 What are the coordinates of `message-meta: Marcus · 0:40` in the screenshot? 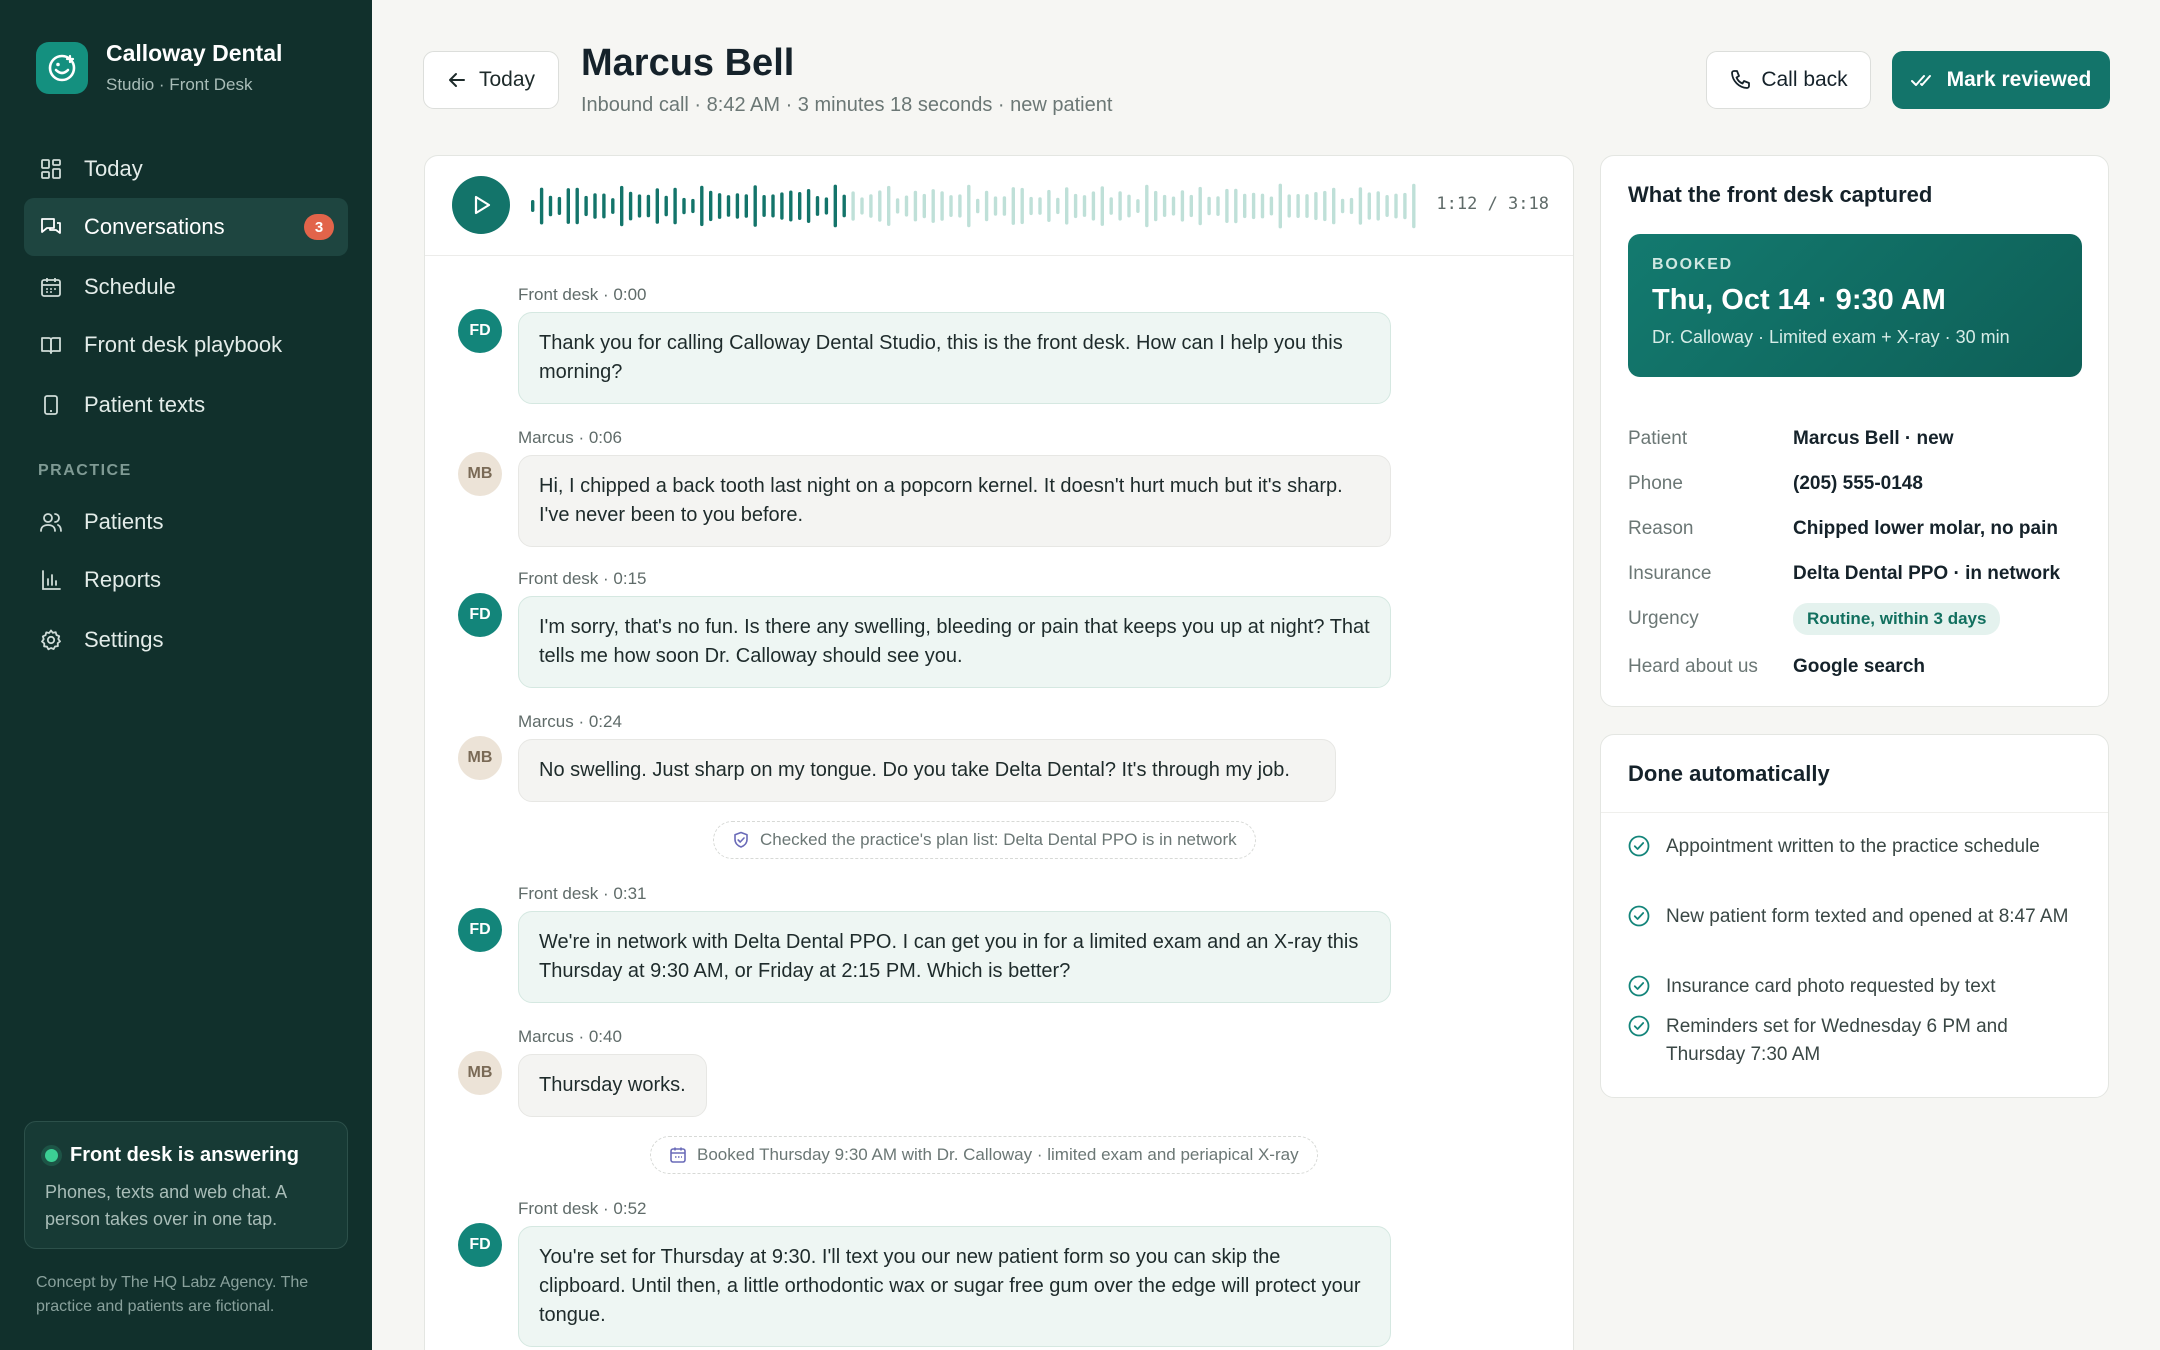 It's located at (570, 1036).